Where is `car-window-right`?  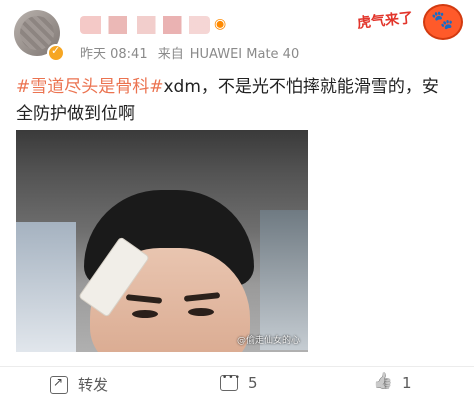
car-window-right is located at coordinates (284, 280).